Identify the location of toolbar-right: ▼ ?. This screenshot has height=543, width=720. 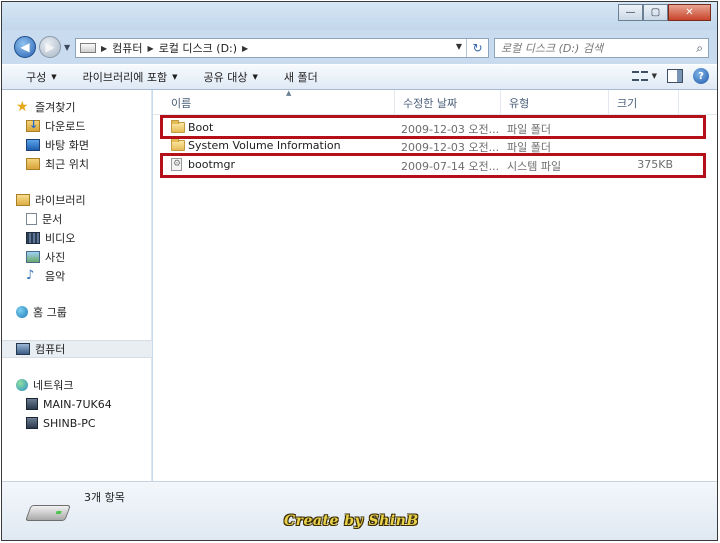
(670, 76).